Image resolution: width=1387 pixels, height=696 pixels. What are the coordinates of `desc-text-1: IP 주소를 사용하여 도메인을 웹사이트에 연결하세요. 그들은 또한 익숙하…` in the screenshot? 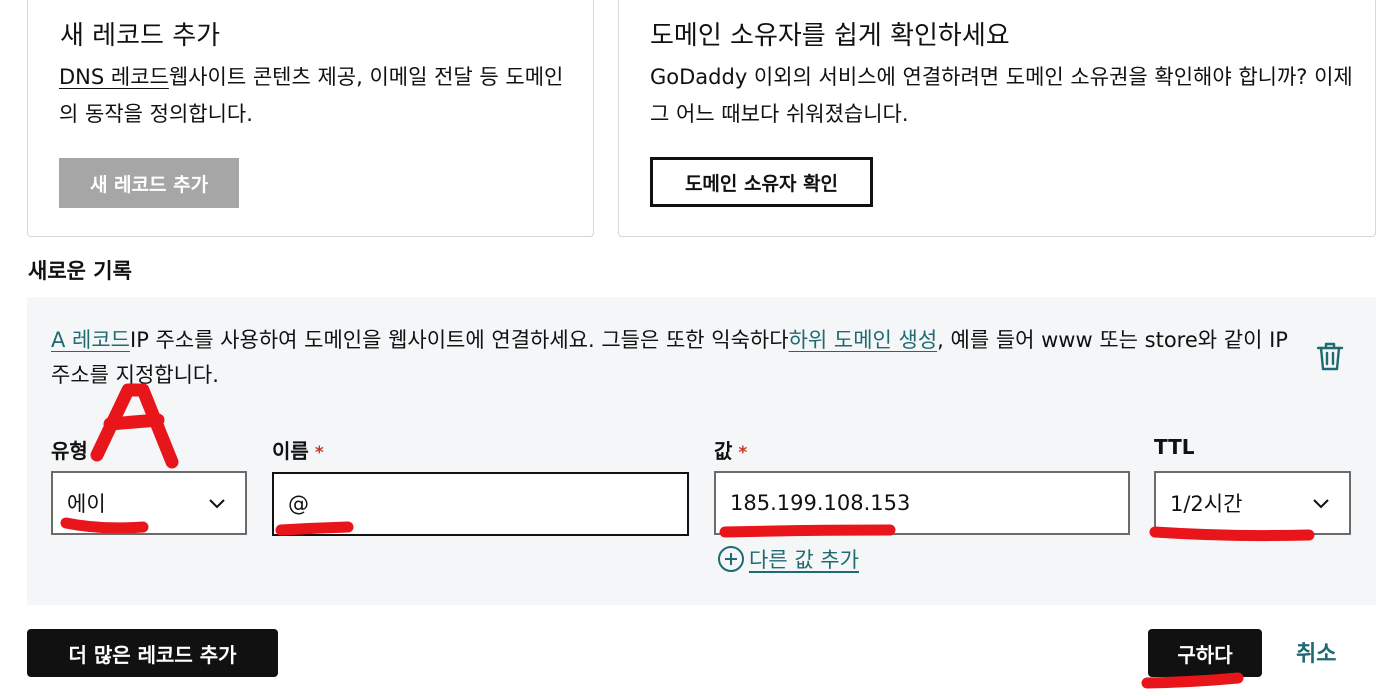 It's located at (459, 340).